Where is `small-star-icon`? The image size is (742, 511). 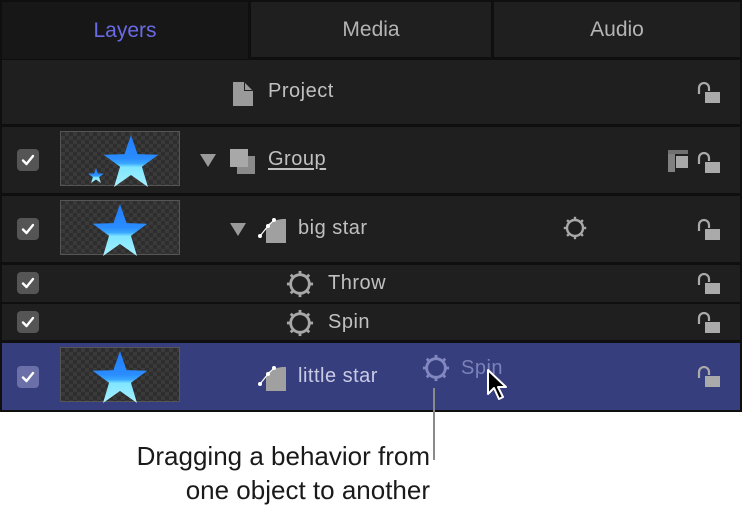 small-star-icon is located at coordinates (96, 175).